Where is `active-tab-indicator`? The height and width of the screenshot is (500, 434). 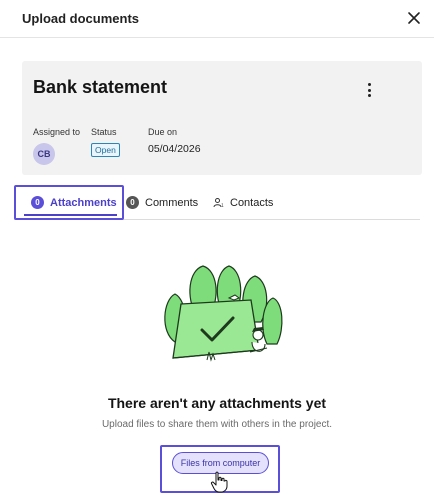 active-tab-indicator is located at coordinates (70, 215).